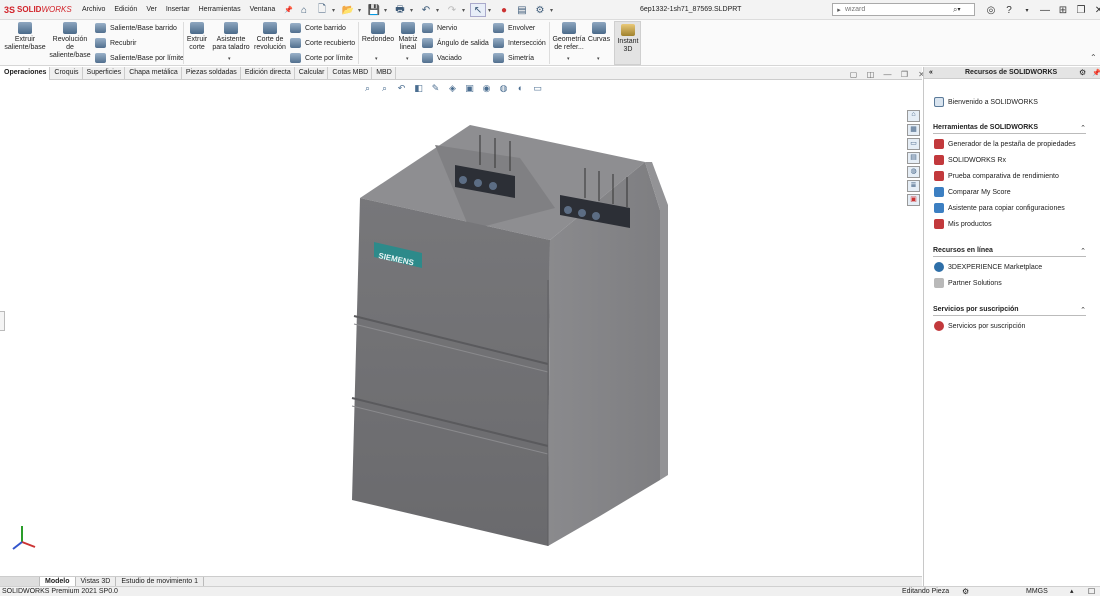 Image resolution: width=1100 pixels, height=596 pixels. I want to click on undo-dropdown-icon: ▾, so click(439, 10).